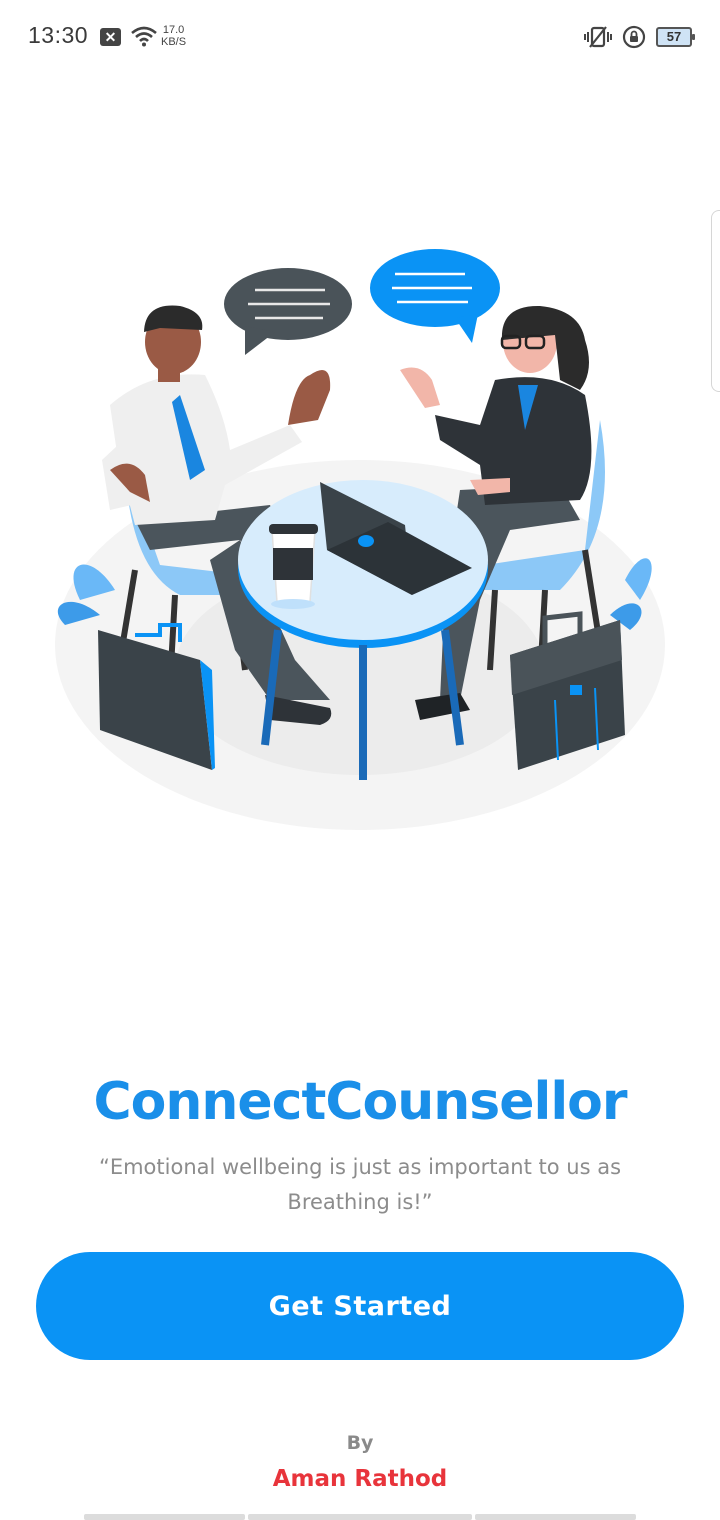 This screenshot has height=1520, width=720. I want to click on notification-x-icon: ✕, so click(110, 37).